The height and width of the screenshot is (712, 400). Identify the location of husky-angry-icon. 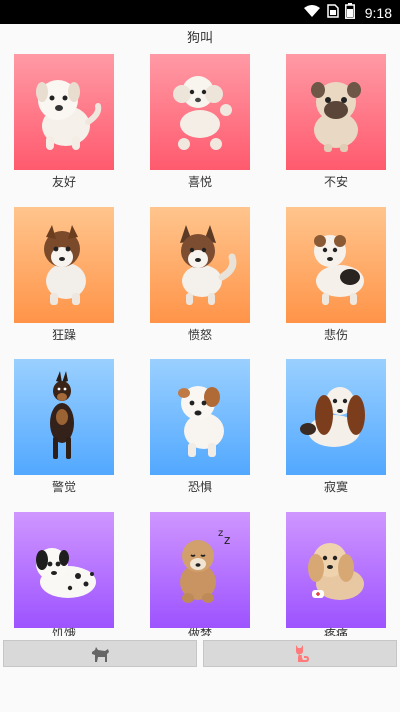
(208, 265).